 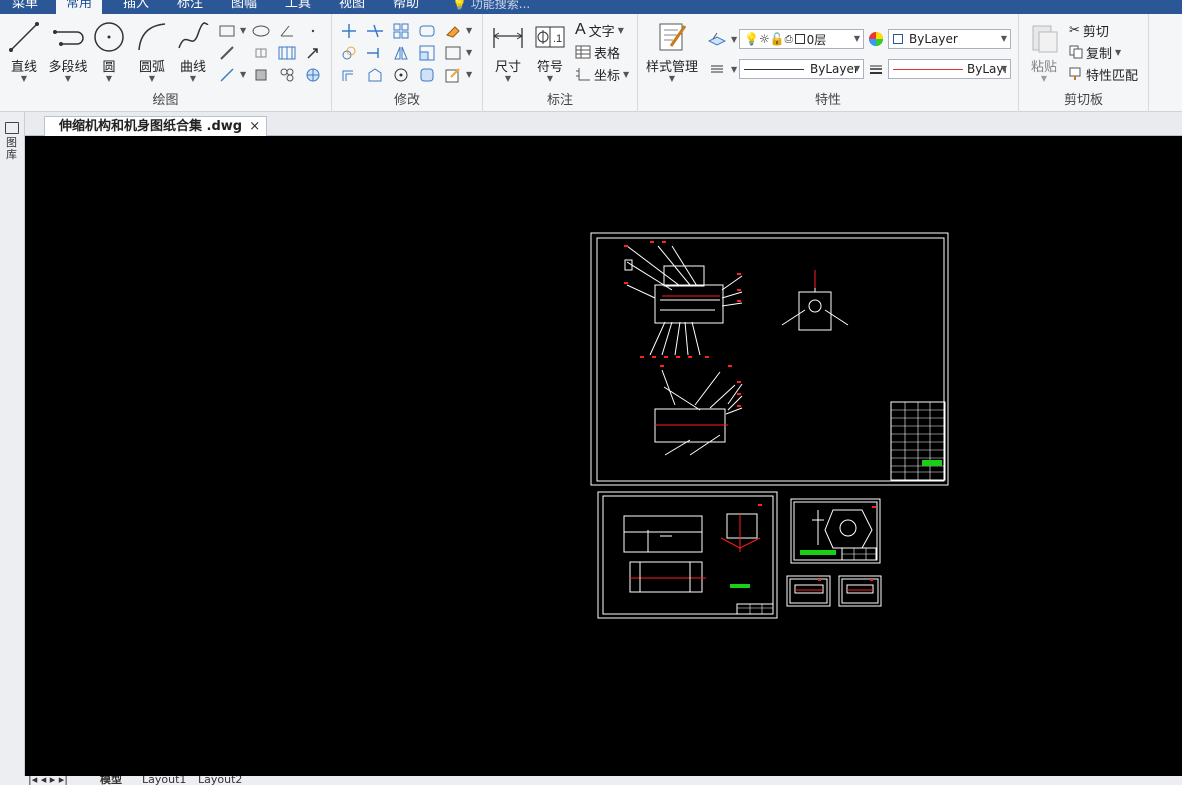 I want to click on linetype-select: ByLayer ▼, so click(x=801, y=69).